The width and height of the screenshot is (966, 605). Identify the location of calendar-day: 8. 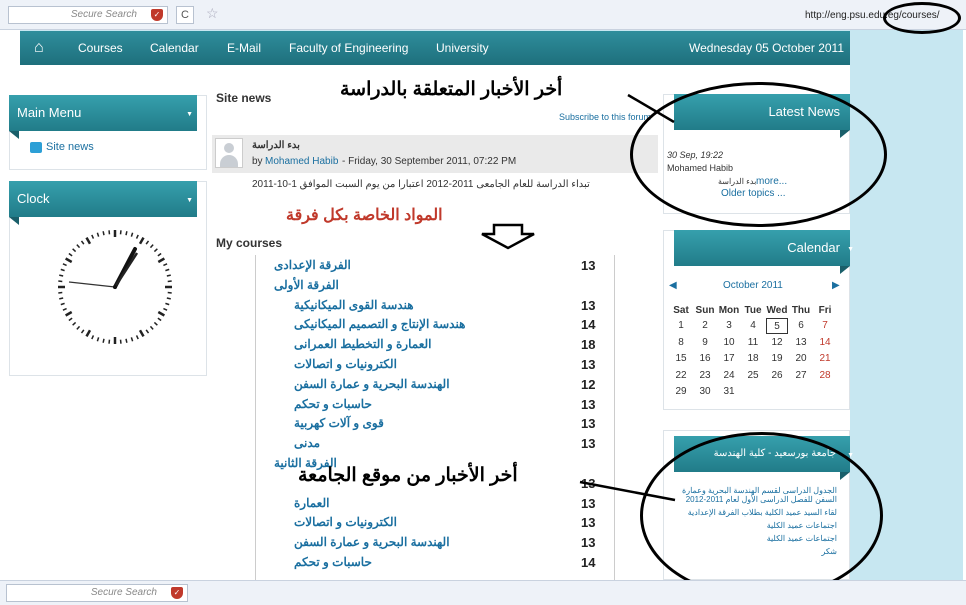
(681, 343).